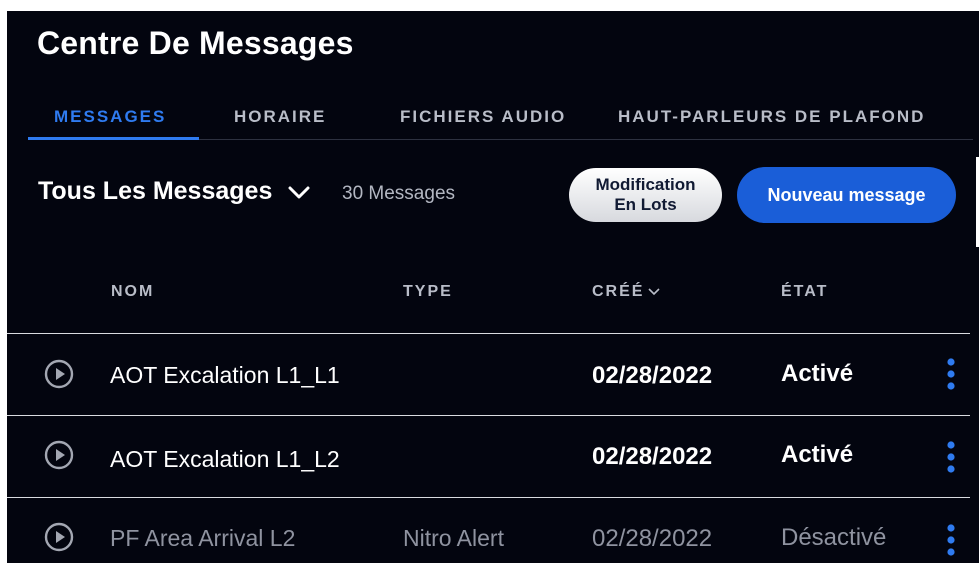 This screenshot has width=979, height=563. I want to click on bulk-edit-button: Modification En Lots, so click(645, 195).